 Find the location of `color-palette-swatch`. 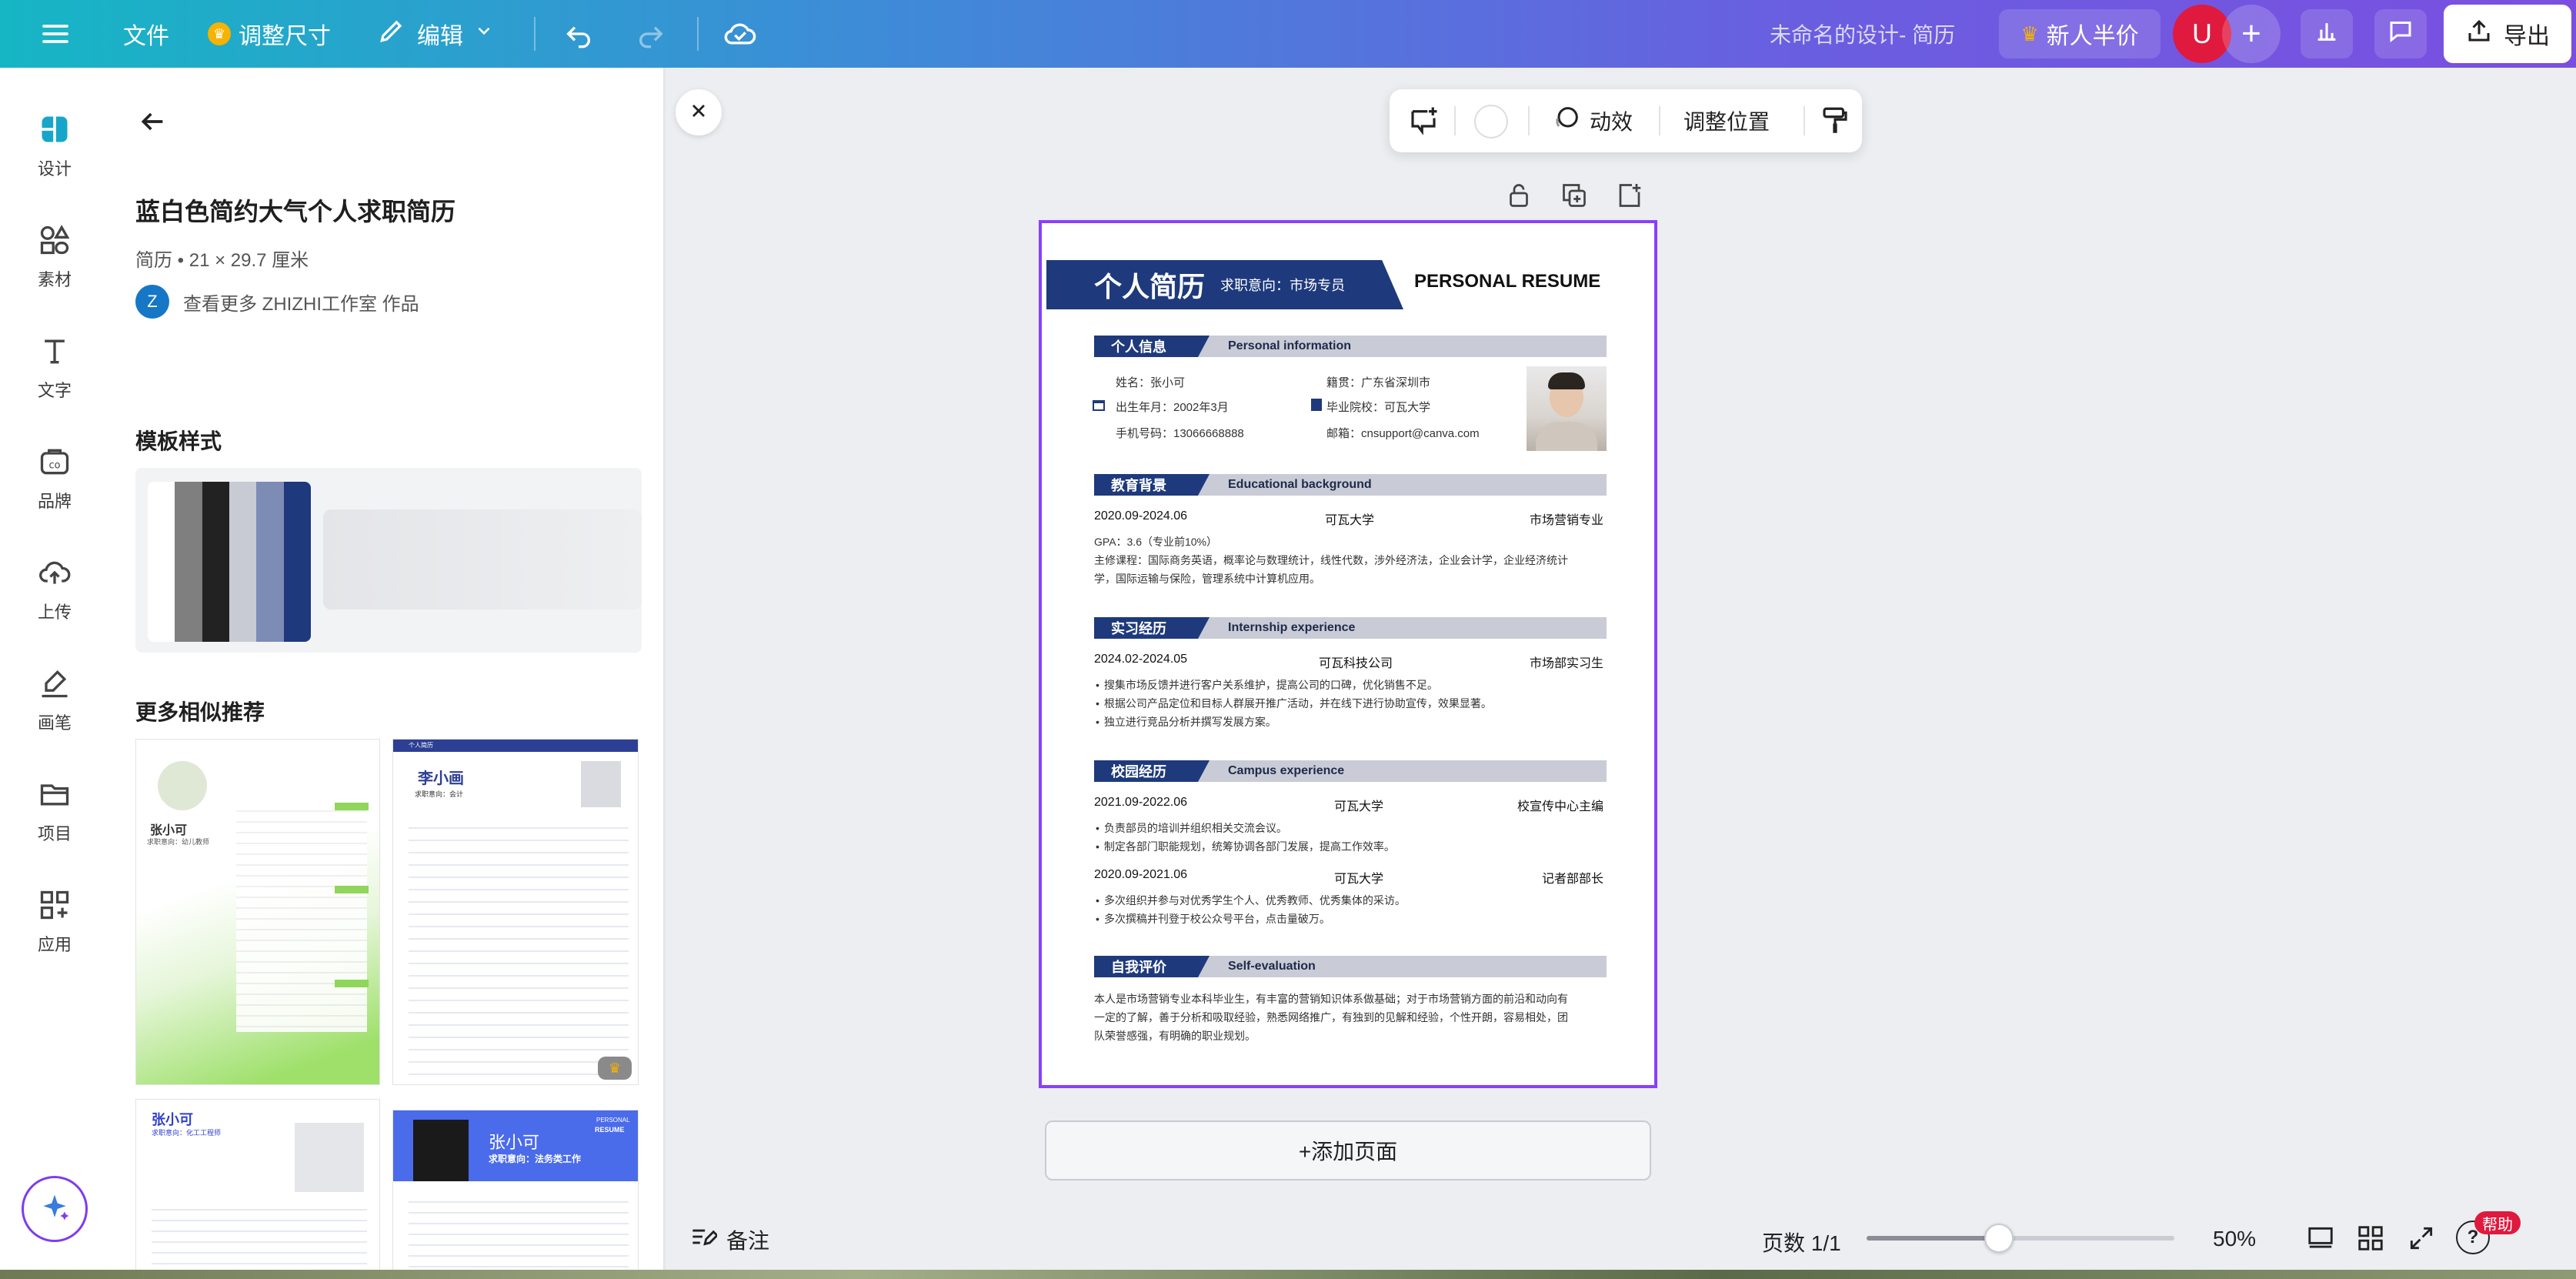

color-palette-swatch is located at coordinates (229, 562).